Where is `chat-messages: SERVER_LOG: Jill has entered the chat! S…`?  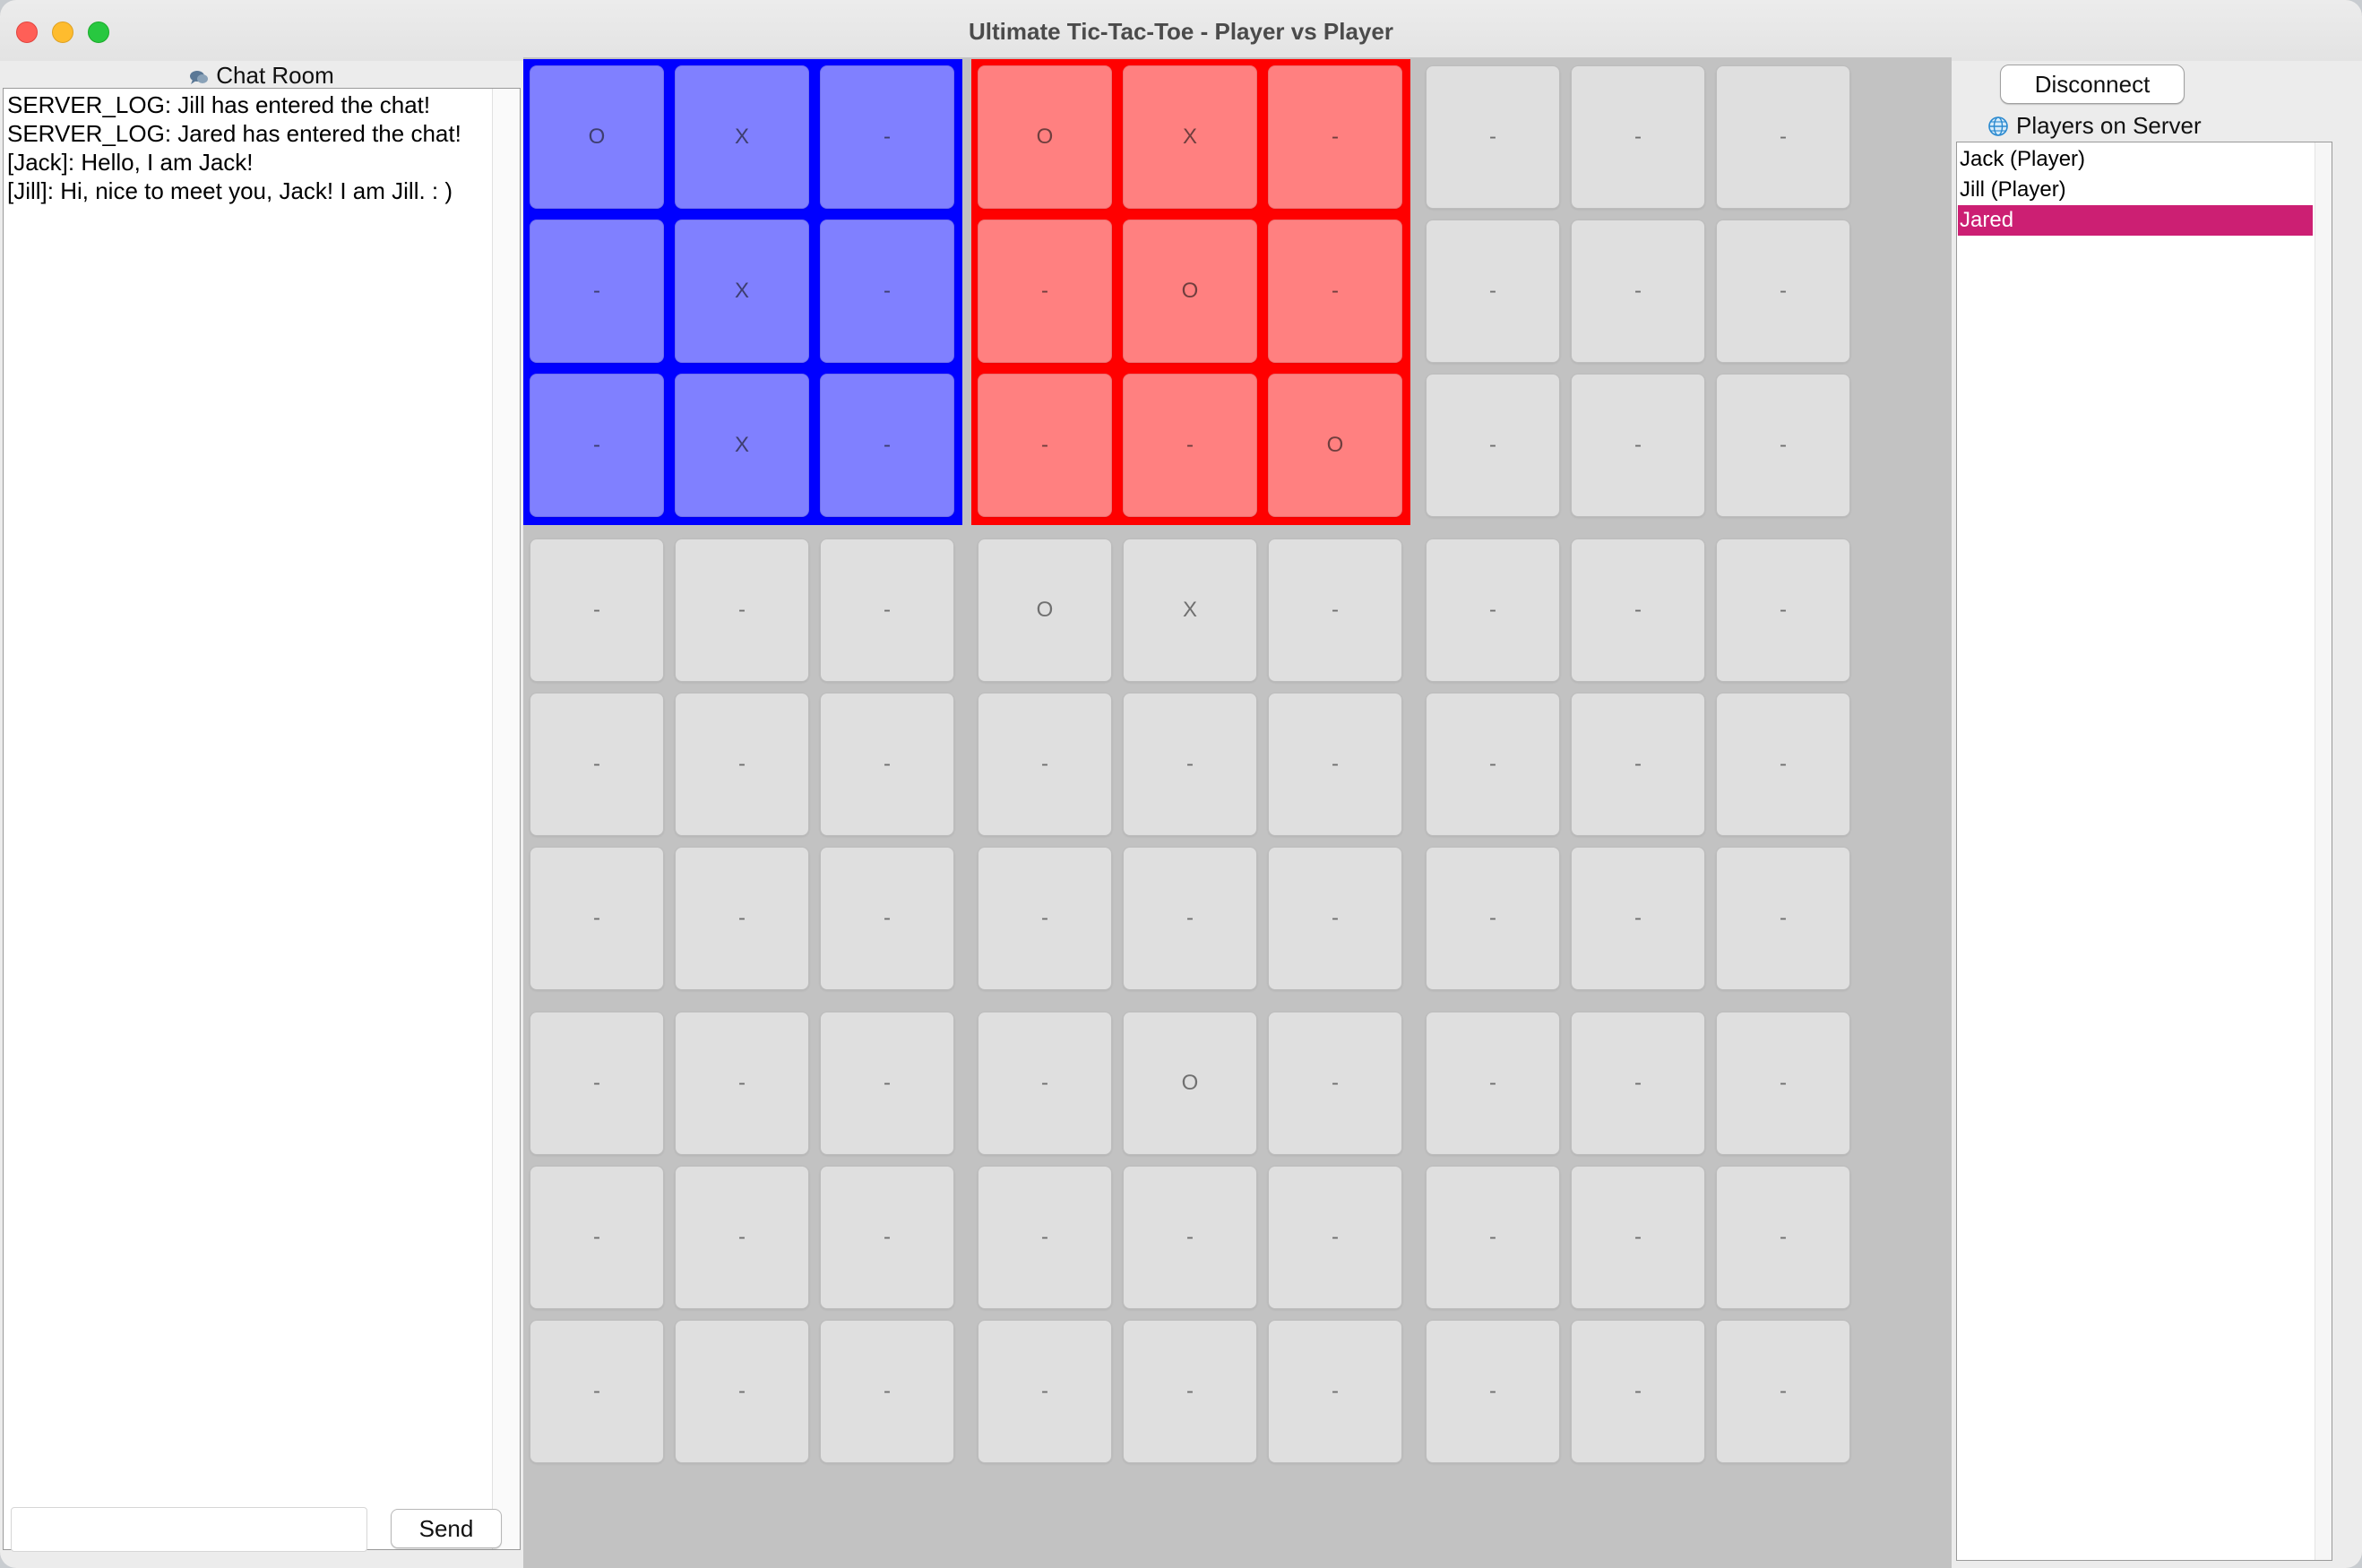
chat-messages: SERVER_LOG: Jill has entered the chat! S… is located at coordinates (249, 147).